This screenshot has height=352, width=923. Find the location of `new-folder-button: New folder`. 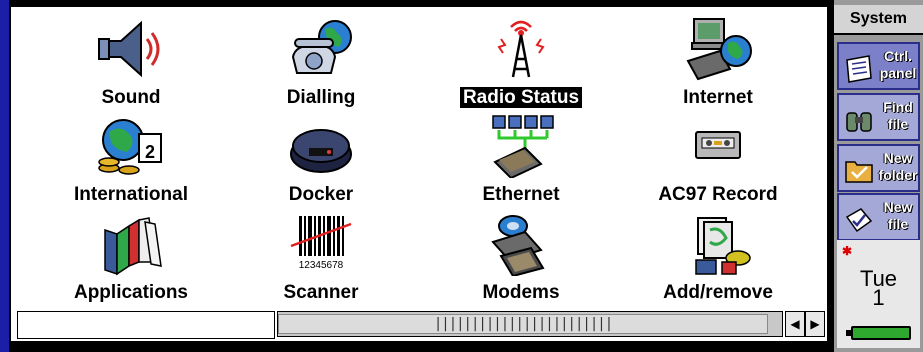

new-folder-button: New folder is located at coordinates (878, 168).